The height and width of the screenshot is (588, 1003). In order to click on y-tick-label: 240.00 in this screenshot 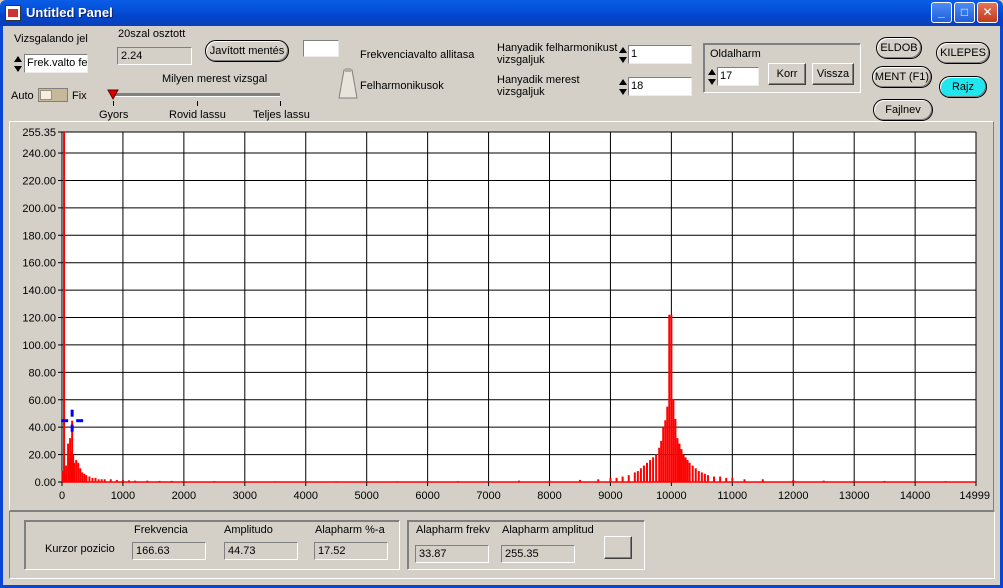, I will do `click(39, 154)`.